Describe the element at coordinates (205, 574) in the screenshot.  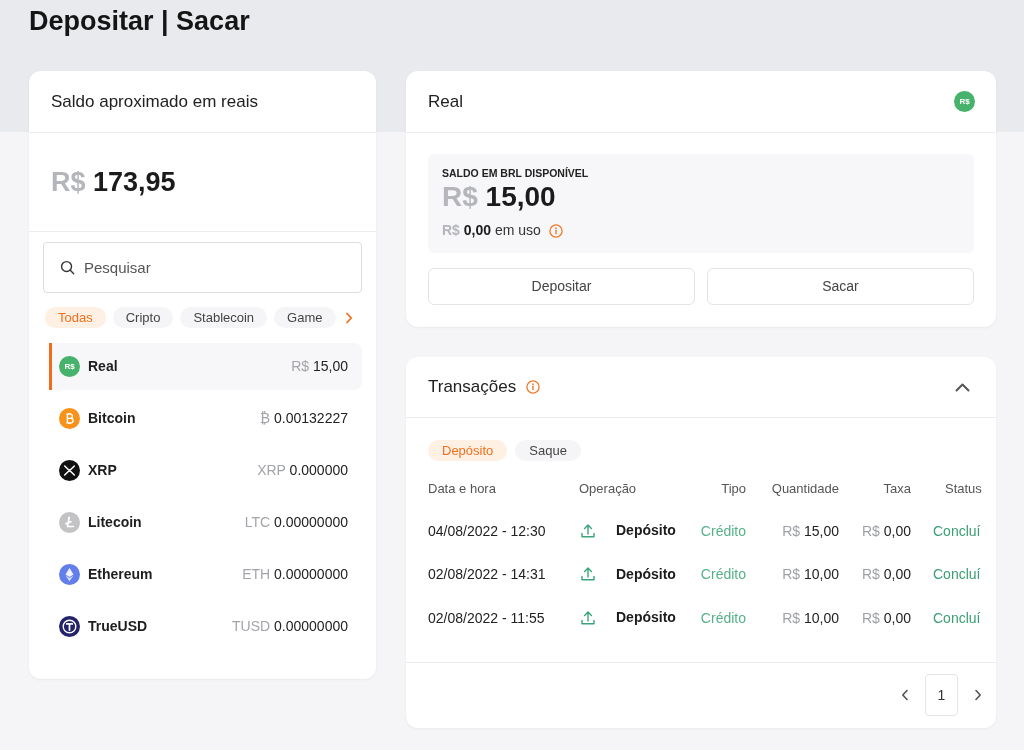
I see `asset-row: Ethereum ETH 0.00000000` at that location.